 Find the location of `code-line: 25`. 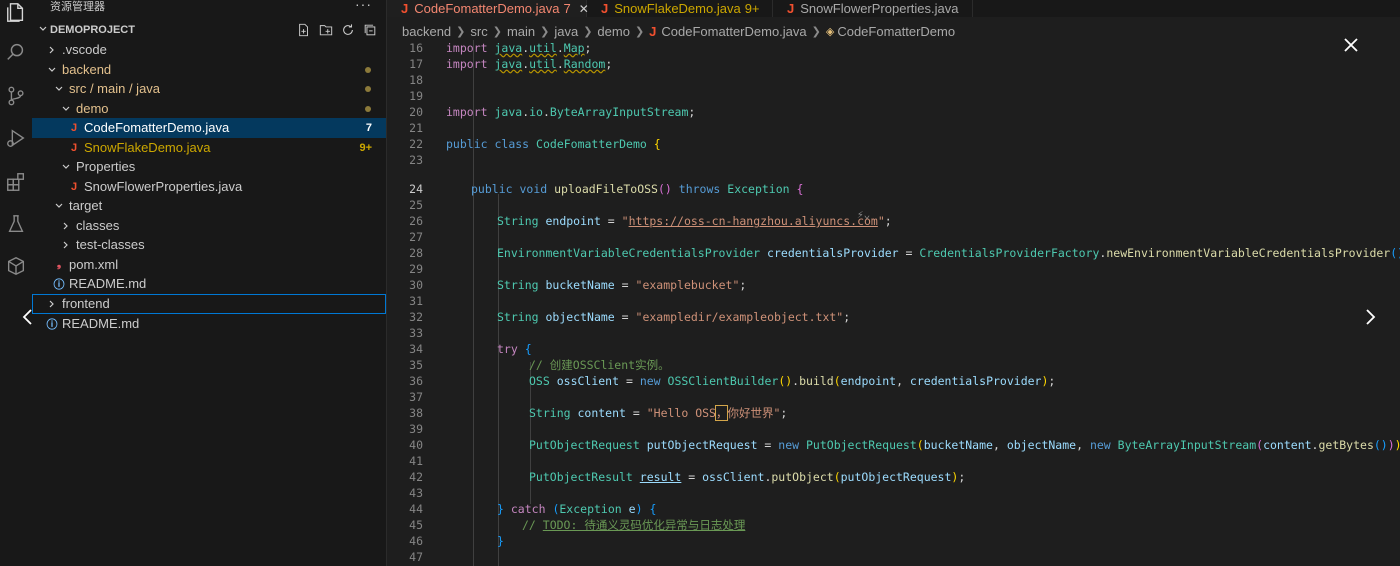

code-line: 25 is located at coordinates (416, 205).